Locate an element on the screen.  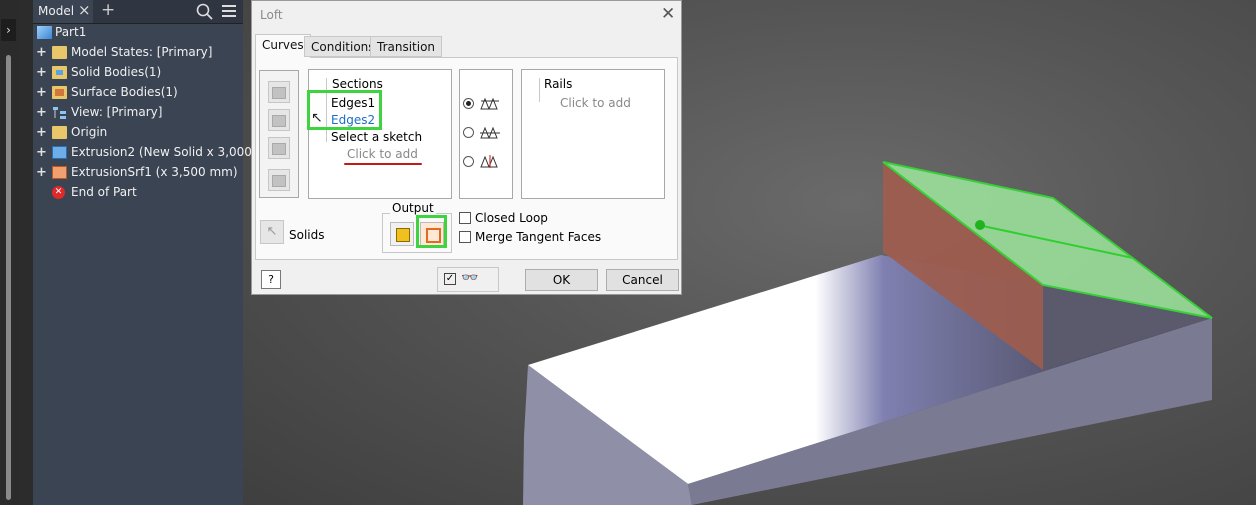
move-up-button is located at coordinates (279, 92).